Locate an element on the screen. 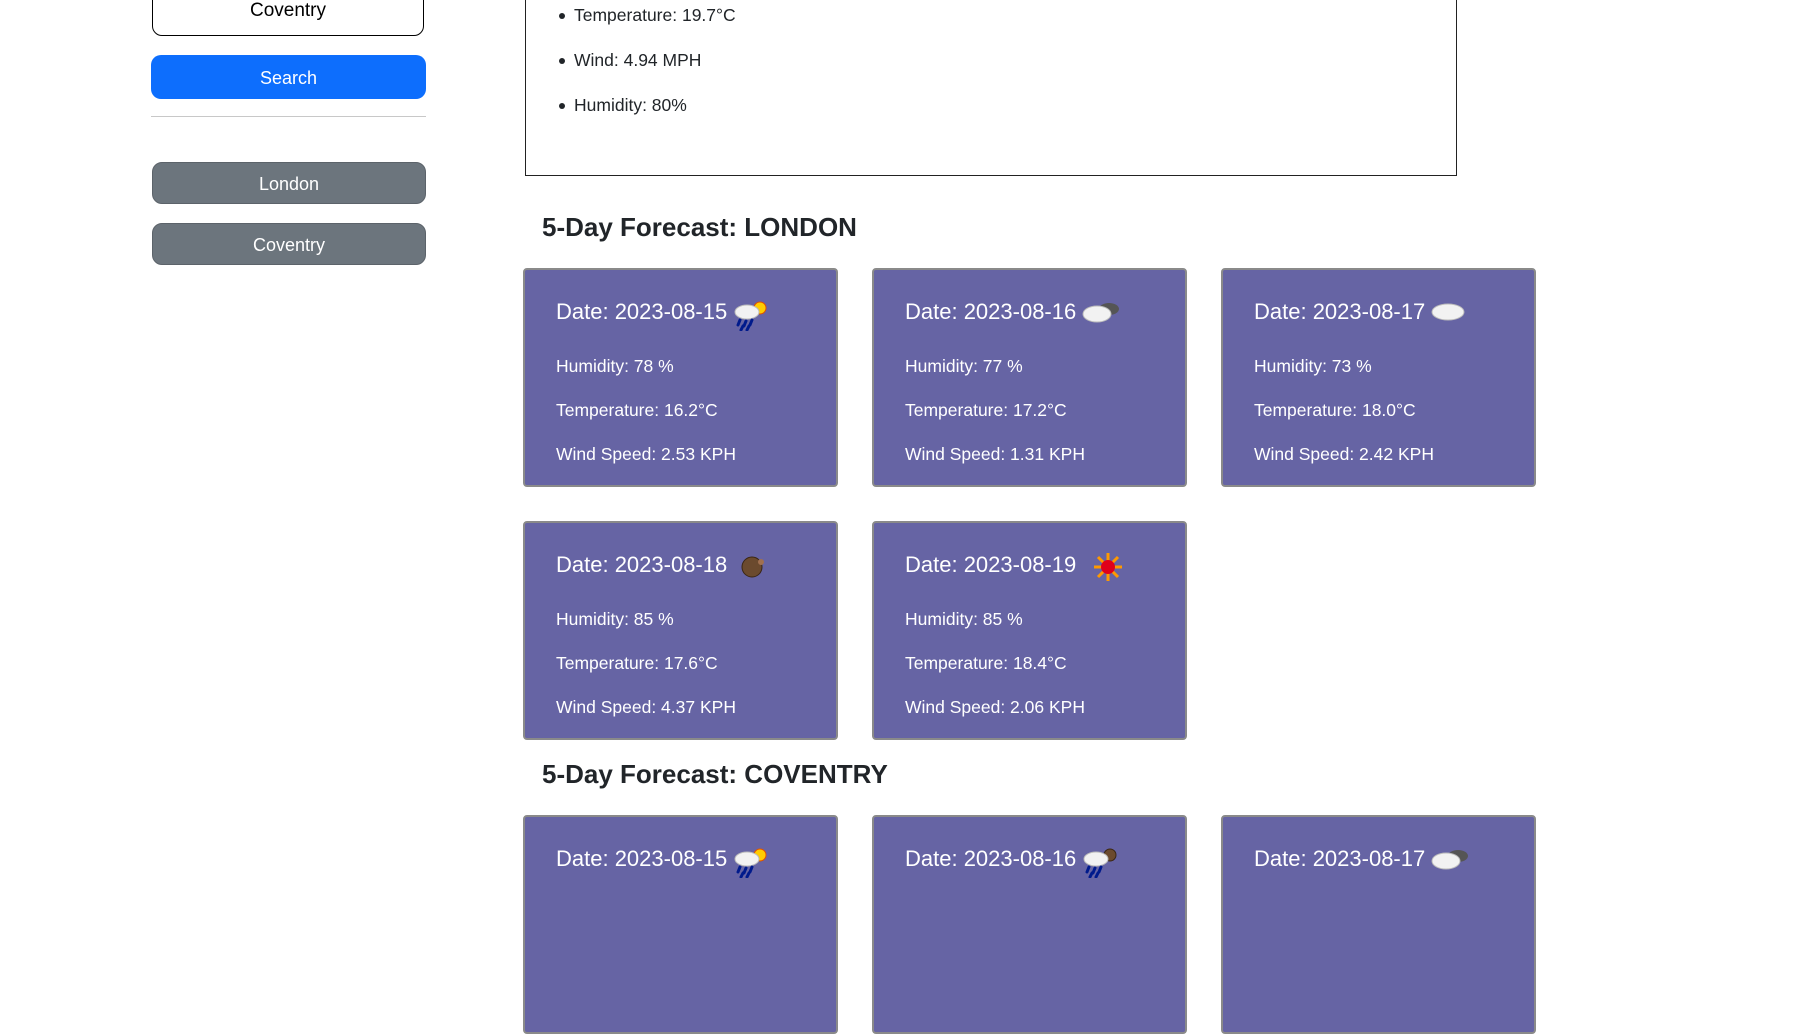 The width and height of the screenshot is (1815, 1034). current-humidity: Humidity: 80% is located at coordinates (631, 113).